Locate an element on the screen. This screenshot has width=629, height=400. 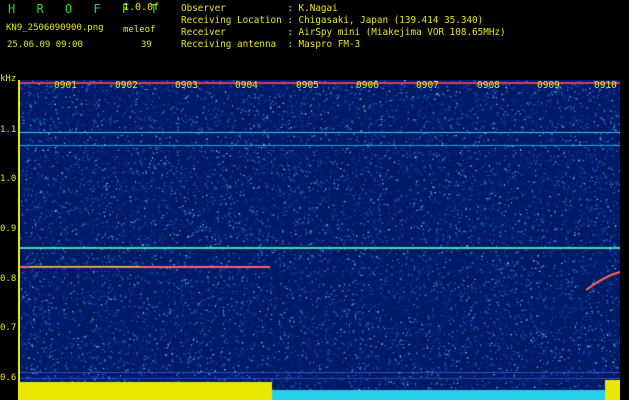
x-tick-label: 0907 is located at coordinates (427, 85).